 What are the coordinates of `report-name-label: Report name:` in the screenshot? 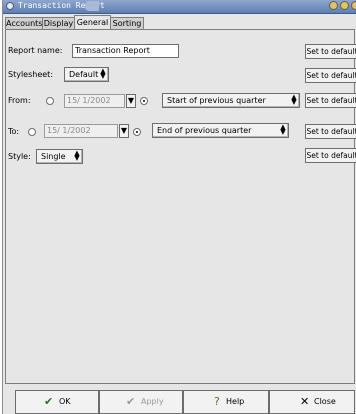 It's located at (35, 50).